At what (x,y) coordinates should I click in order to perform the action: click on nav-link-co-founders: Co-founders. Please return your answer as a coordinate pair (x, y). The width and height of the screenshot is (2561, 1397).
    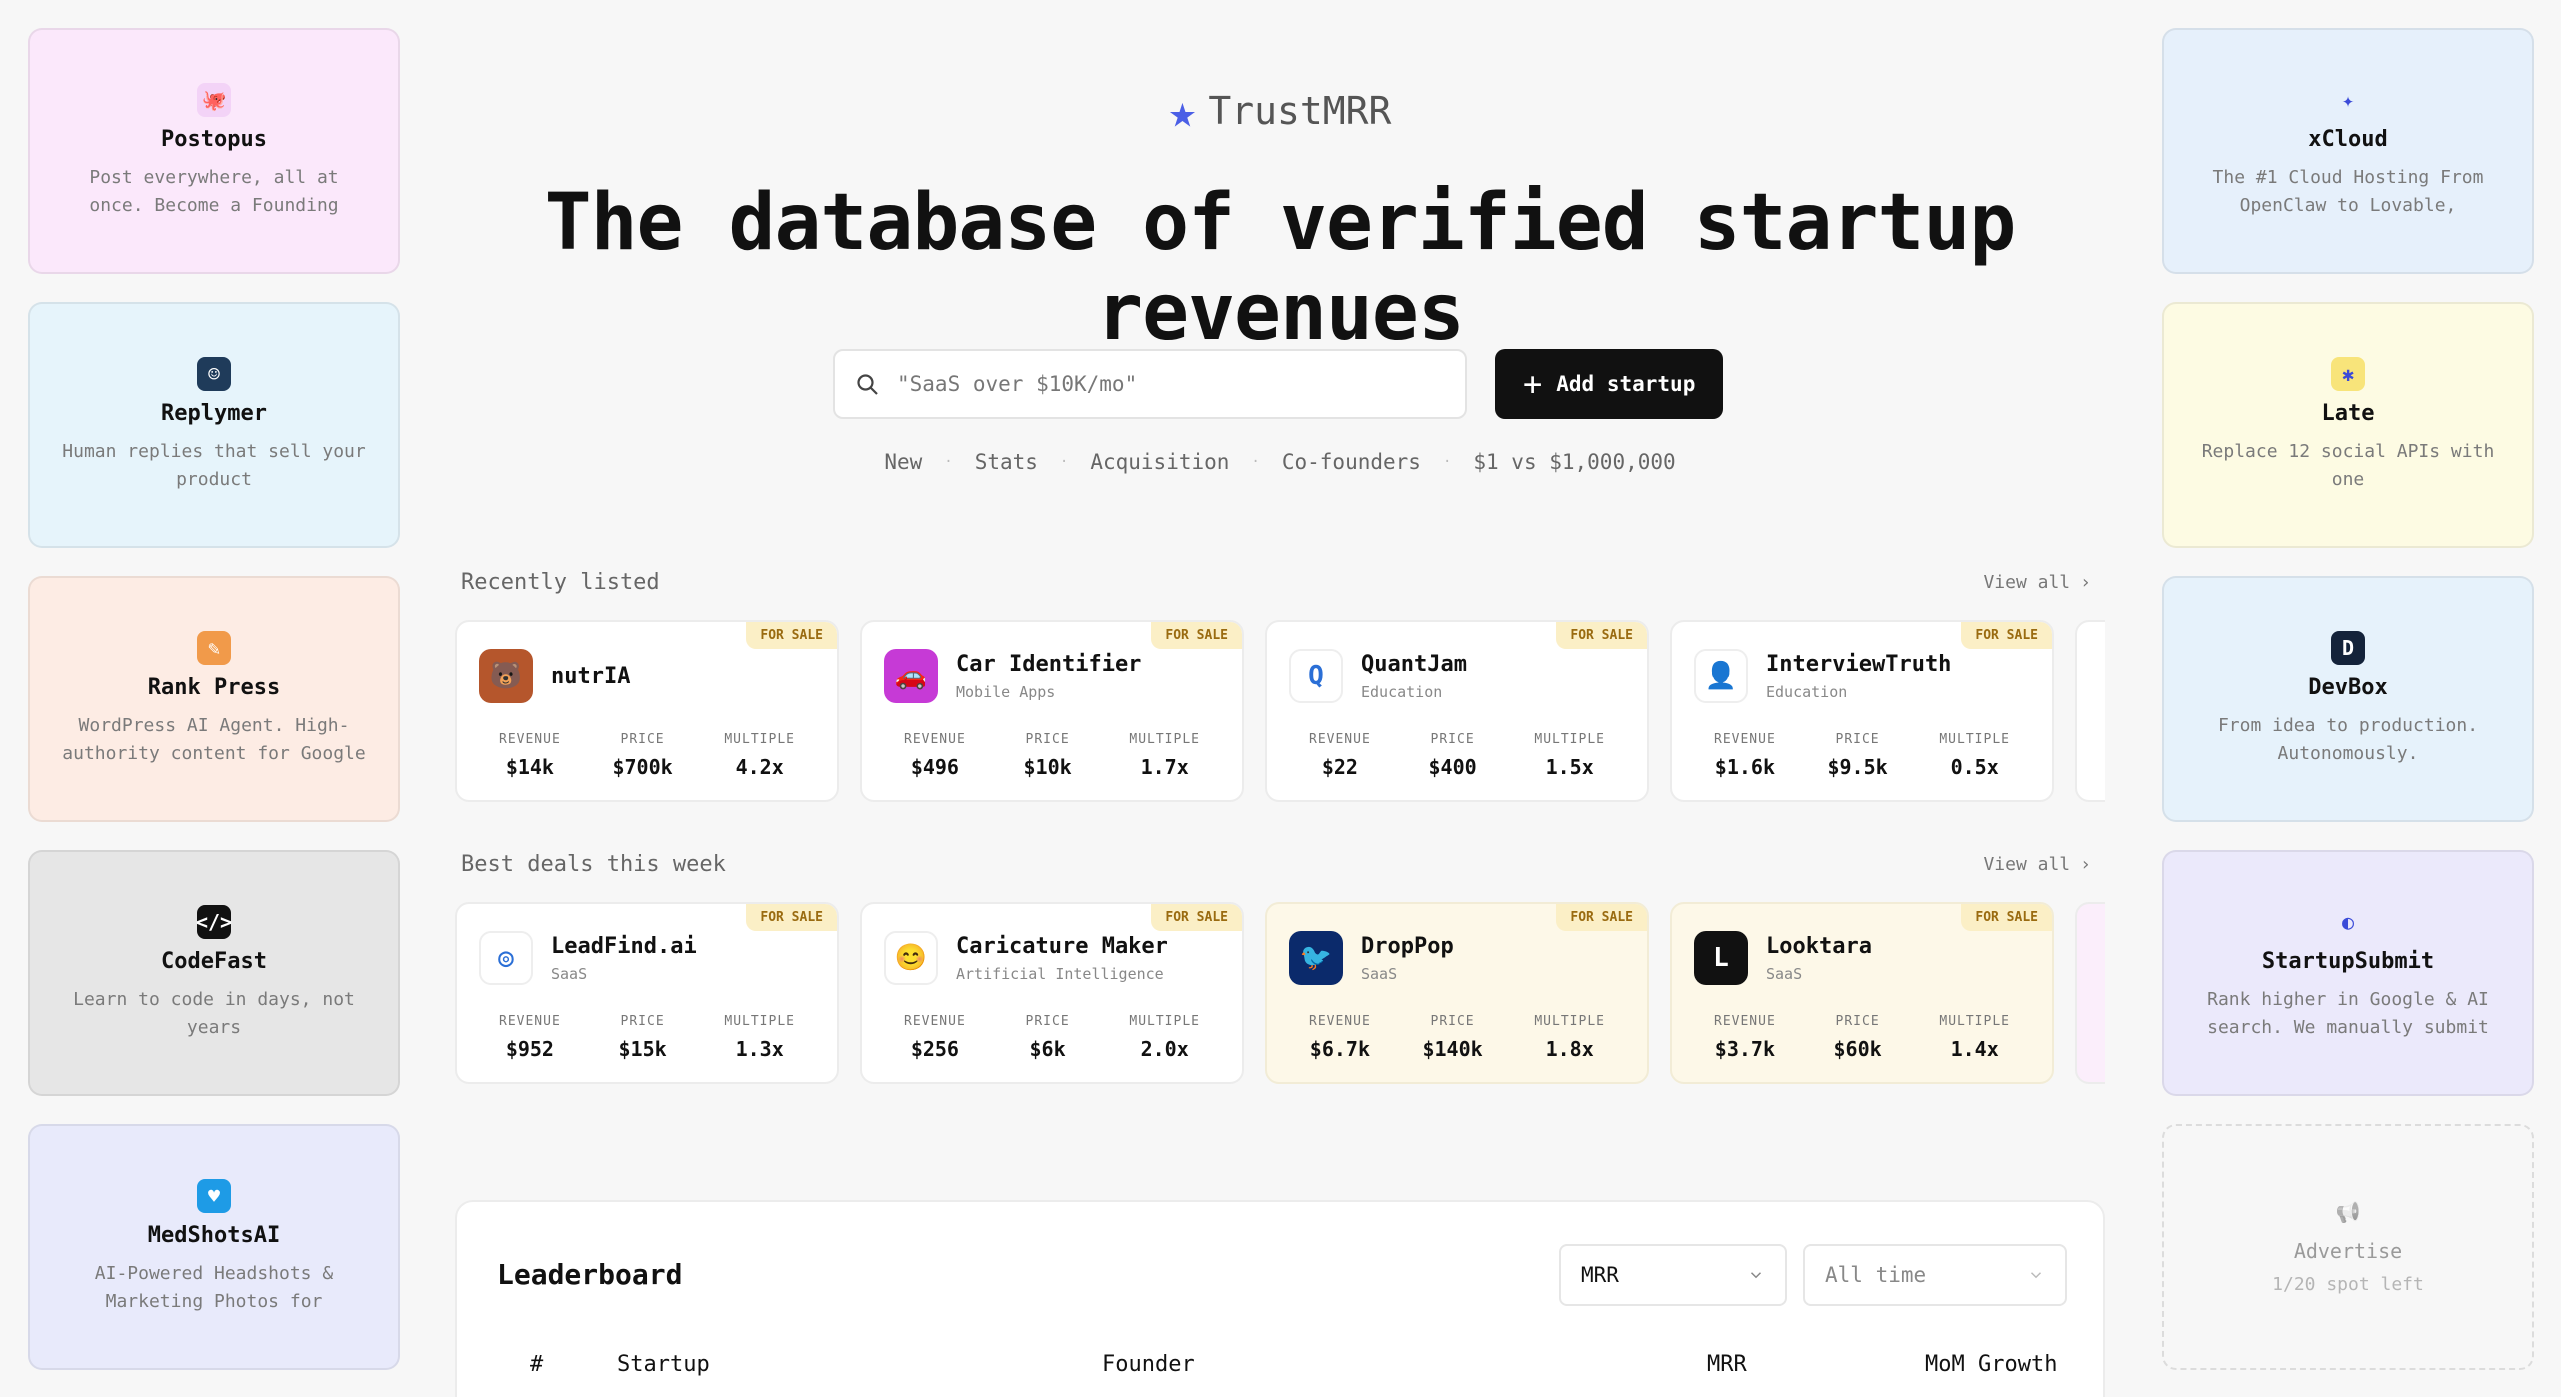
    Looking at the image, I should click on (1351, 462).